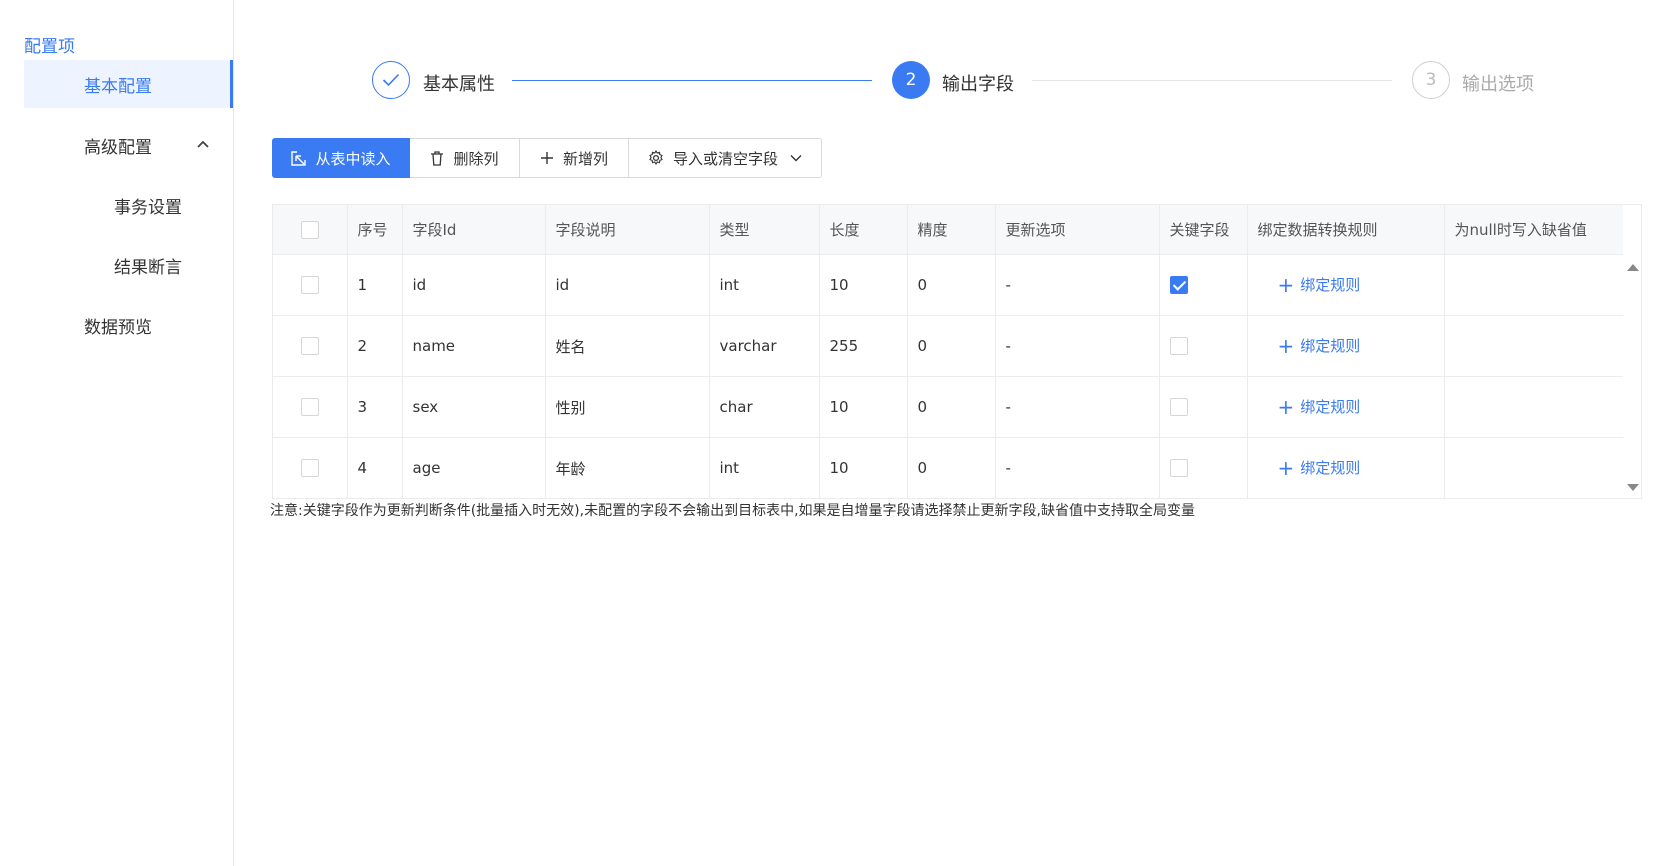 This screenshot has width=1656, height=866. I want to click on cell-field-id: name, so click(474, 346).